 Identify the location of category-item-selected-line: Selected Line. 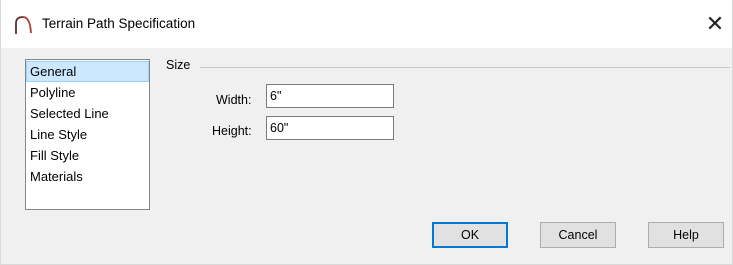
(87, 113).